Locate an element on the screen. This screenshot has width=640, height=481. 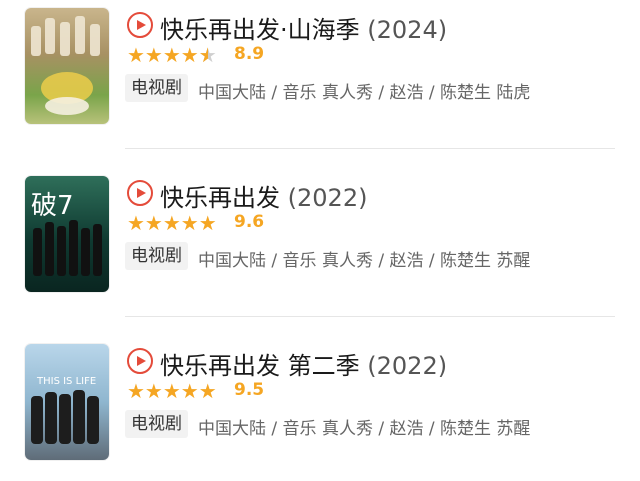
star-rating: ★★★★★★ is located at coordinates (172, 55).